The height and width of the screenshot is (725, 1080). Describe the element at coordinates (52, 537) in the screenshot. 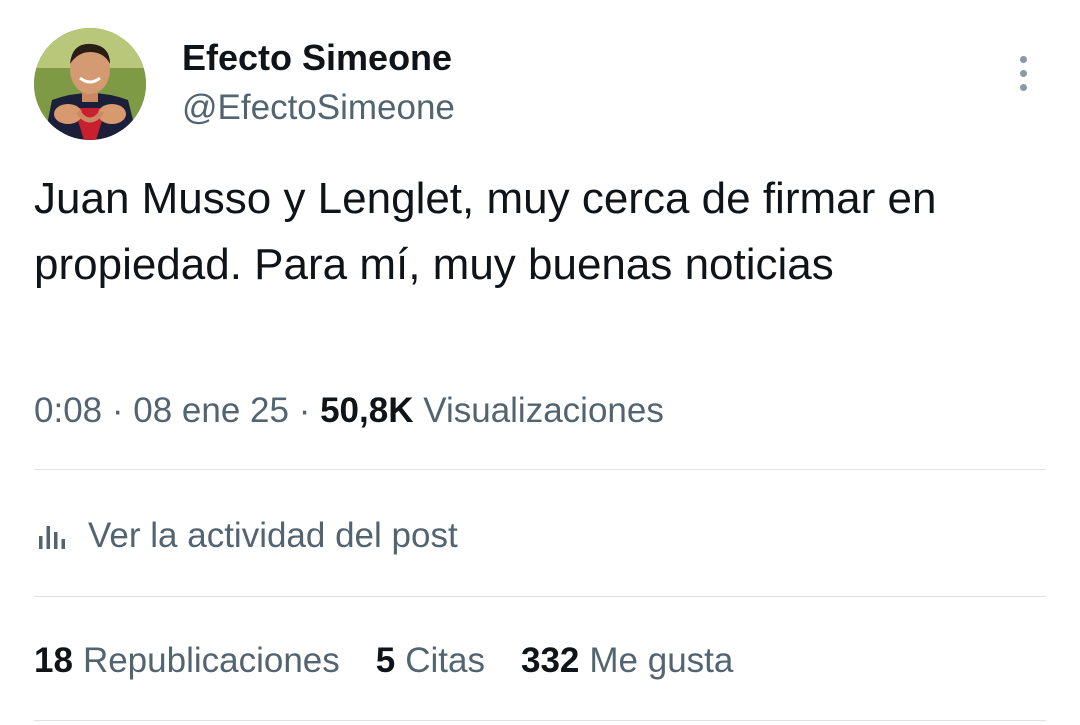

I see `bar-chart-icon` at that location.